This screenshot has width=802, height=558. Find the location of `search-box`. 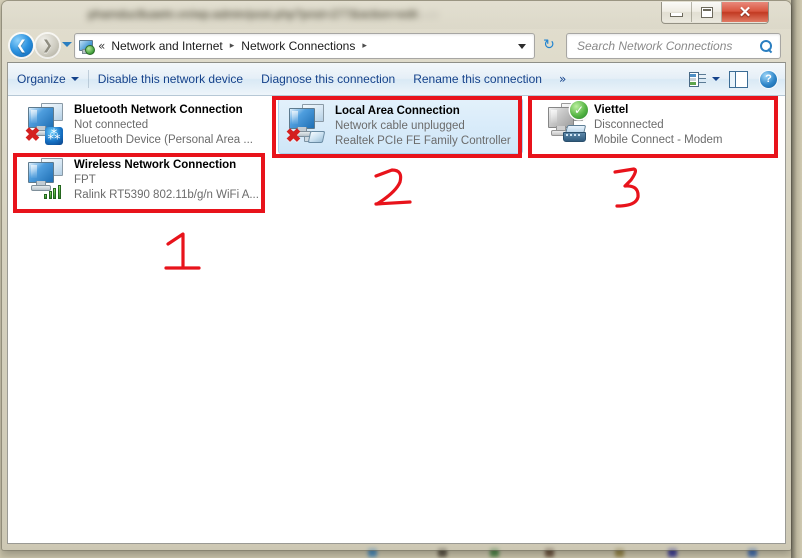

search-box is located at coordinates (673, 46).